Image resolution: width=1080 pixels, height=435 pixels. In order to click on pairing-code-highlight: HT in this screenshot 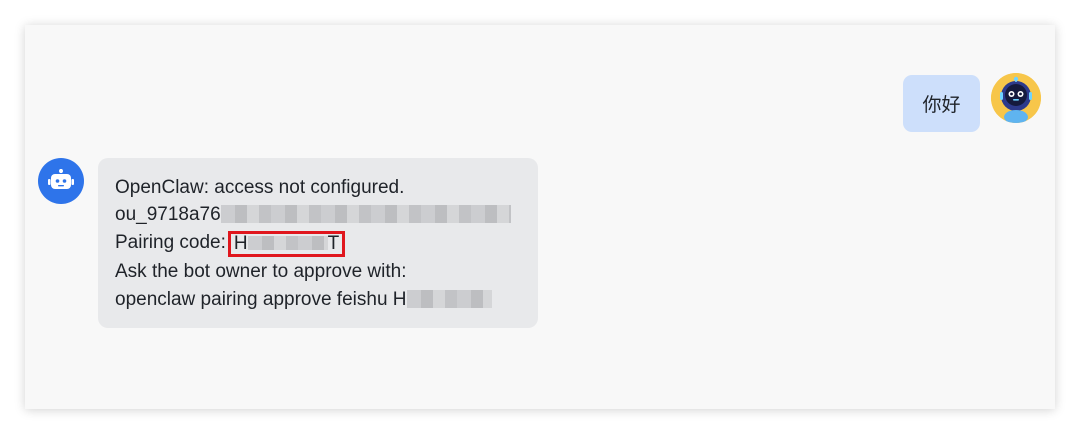, I will do `click(286, 244)`.